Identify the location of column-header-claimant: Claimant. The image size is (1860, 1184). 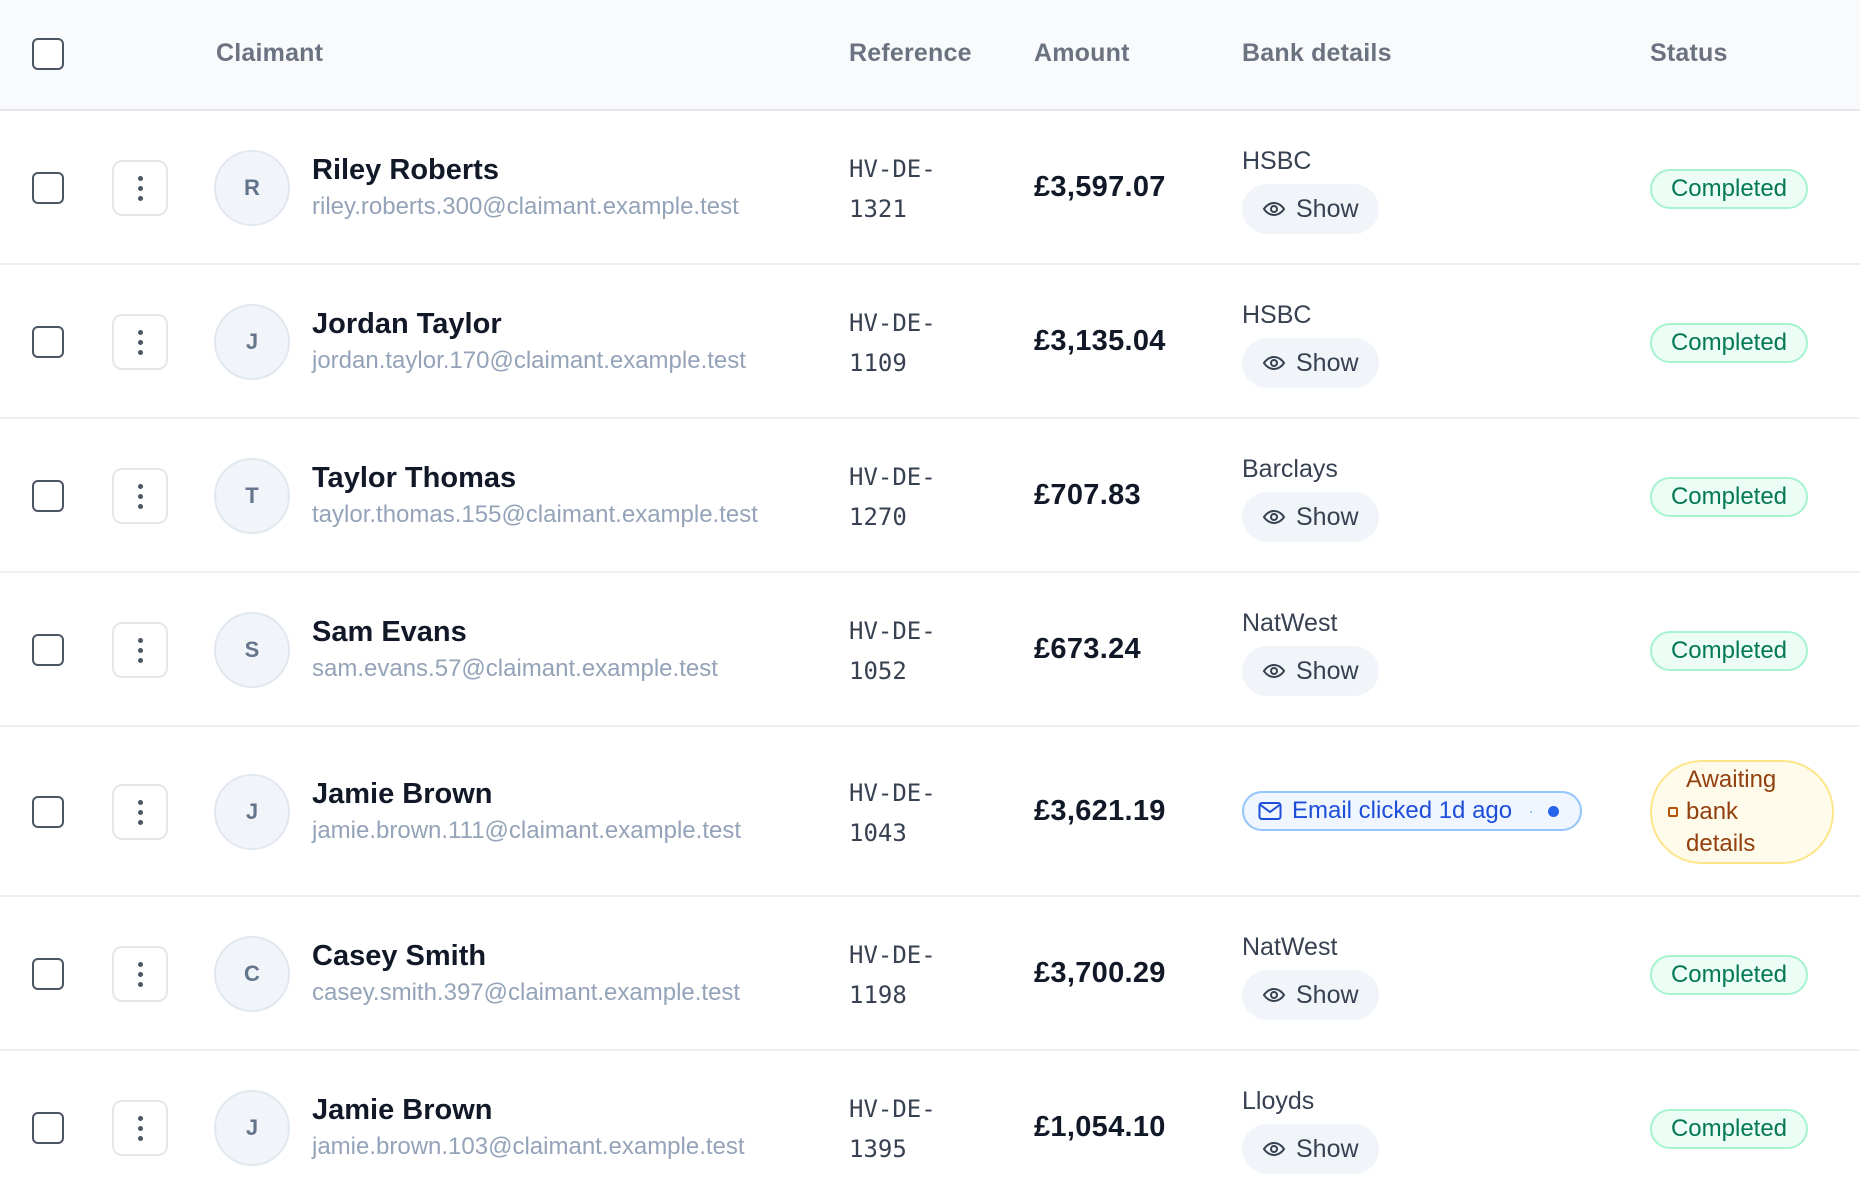
(269, 53).